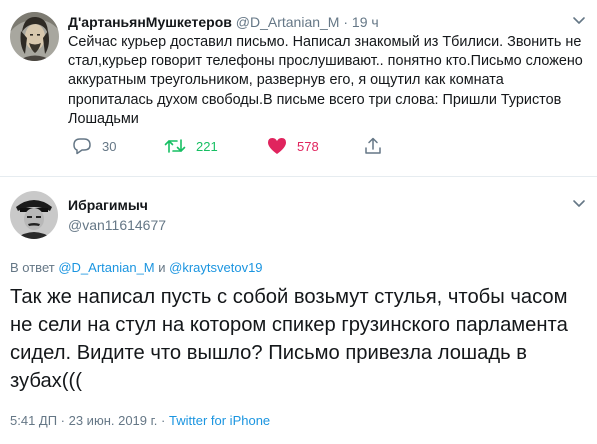 This screenshot has height=444, width=597. What do you see at coordinates (298, 176) in the screenshot?
I see `tweet-divider` at bounding box center [298, 176].